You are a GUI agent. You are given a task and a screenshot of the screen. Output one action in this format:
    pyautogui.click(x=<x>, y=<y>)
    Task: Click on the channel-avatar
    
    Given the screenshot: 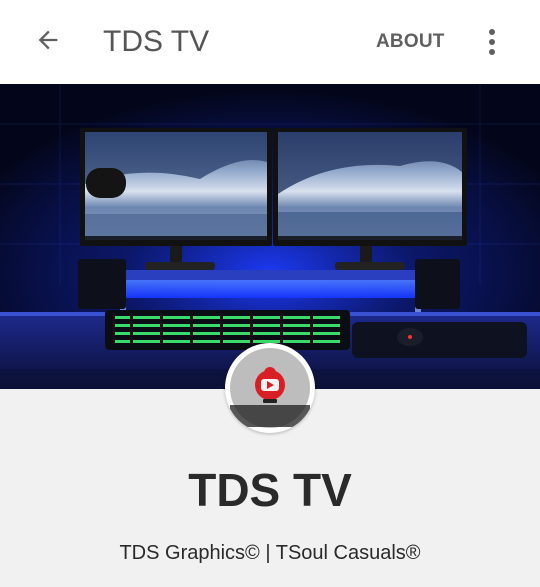 What is the action you would take?
    pyautogui.click(x=270, y=388)
    